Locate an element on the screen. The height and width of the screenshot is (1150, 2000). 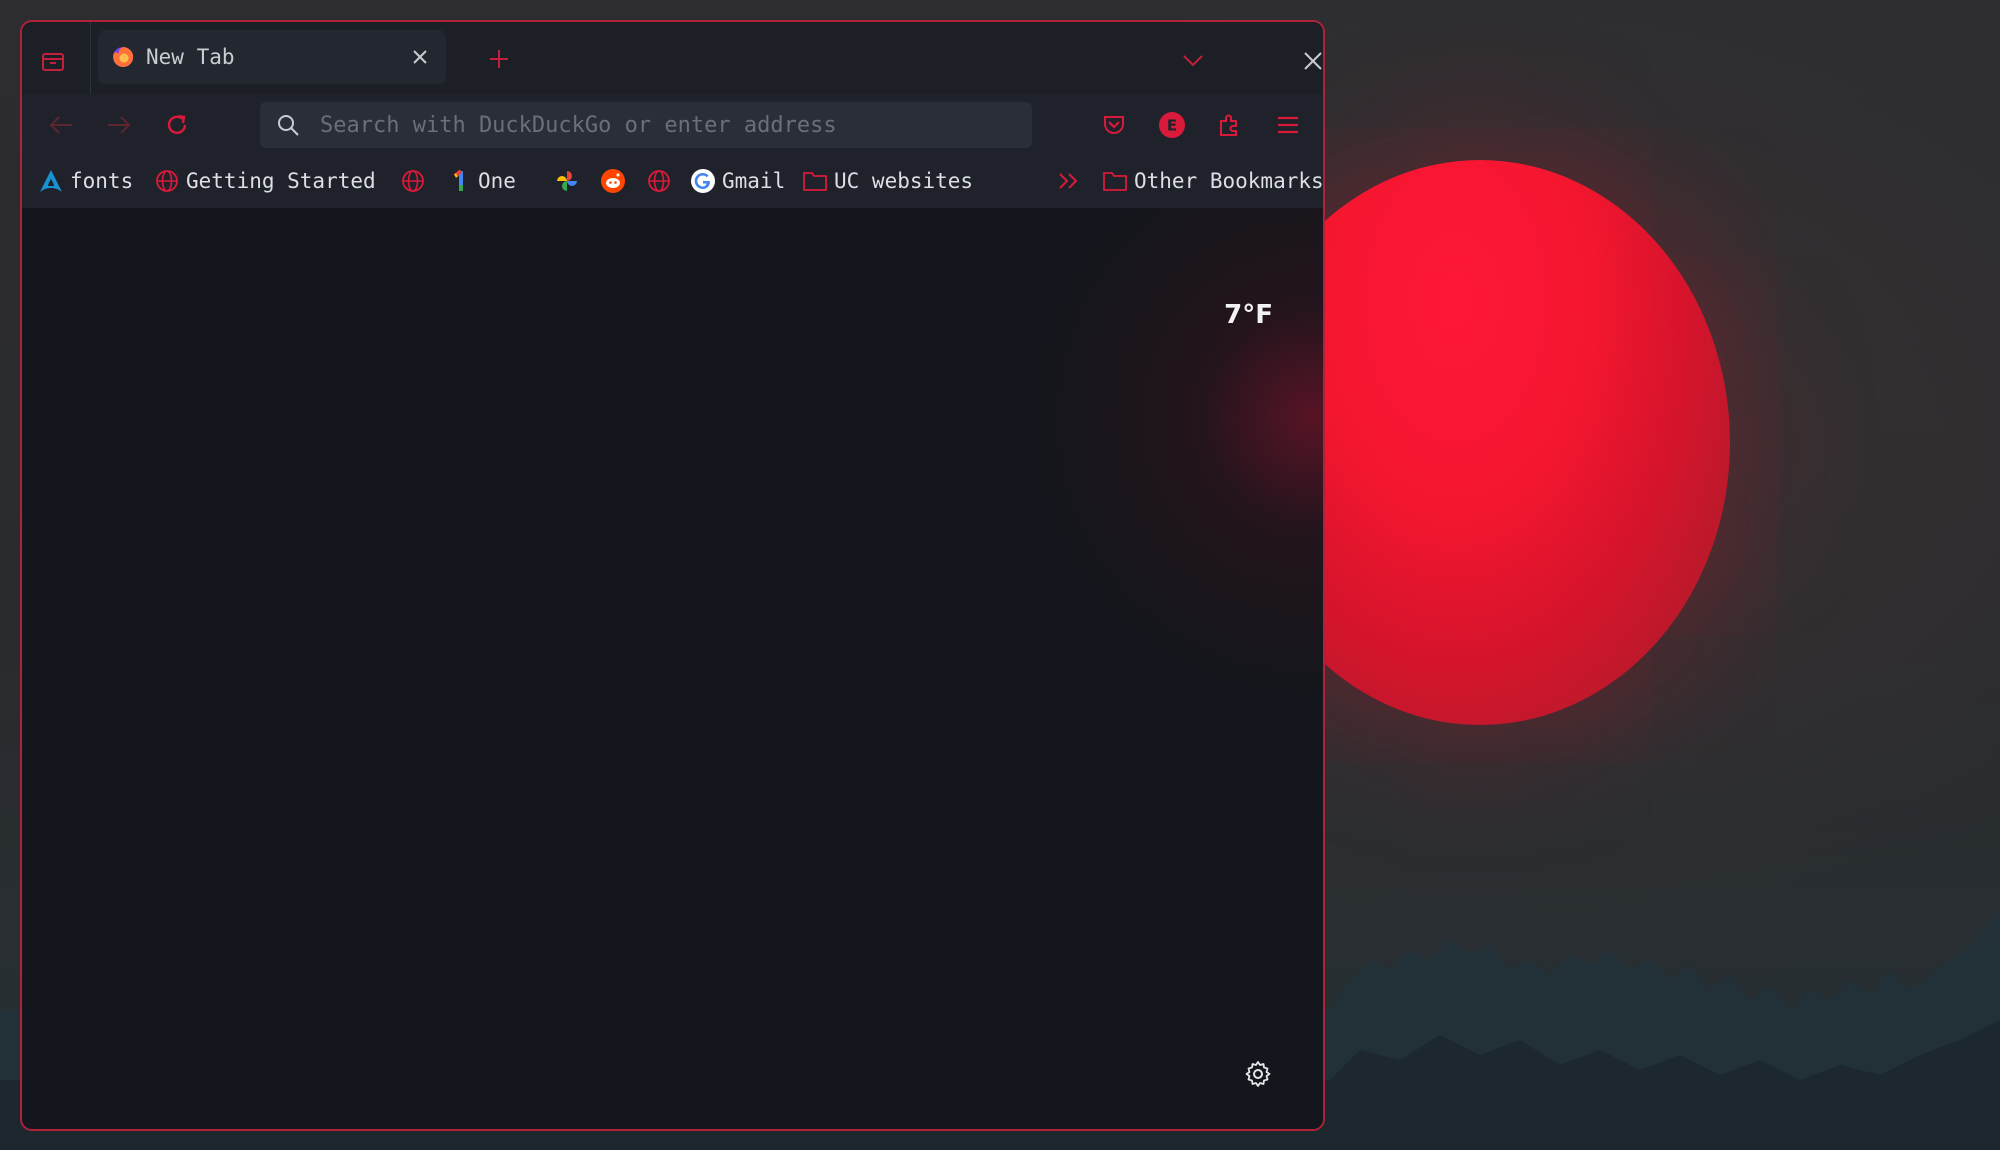
arch-linux-icon is located at coordinates (51, 181).